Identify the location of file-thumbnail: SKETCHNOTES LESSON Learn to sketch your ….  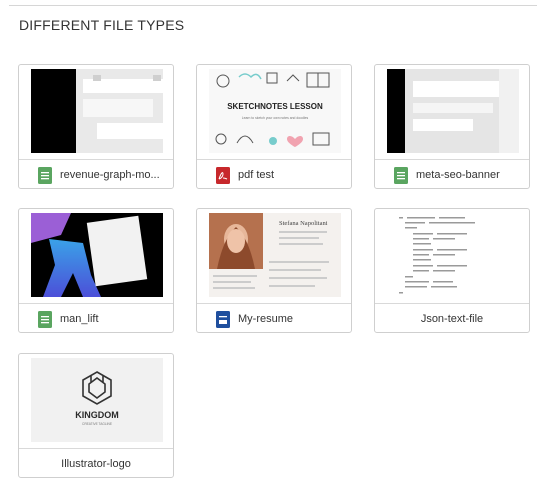
(275, 111).